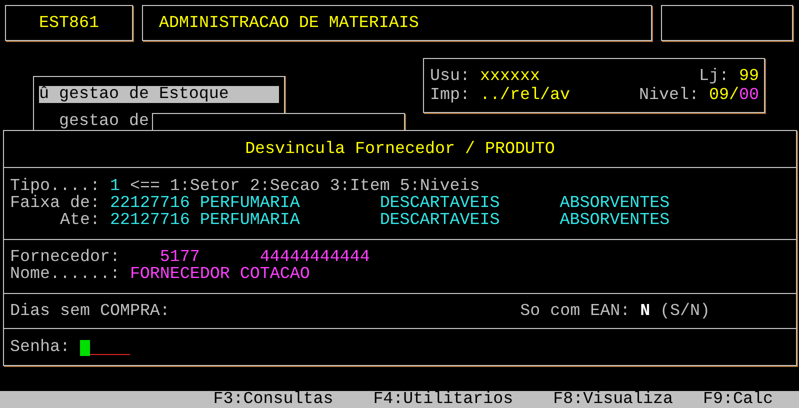 This screenshot has width=799, height=408. Describe the element at coordinates (289, 23) in the screenshot. I see `screen-title: ADMINISTRACAO DE MATERIAIS` at that location.